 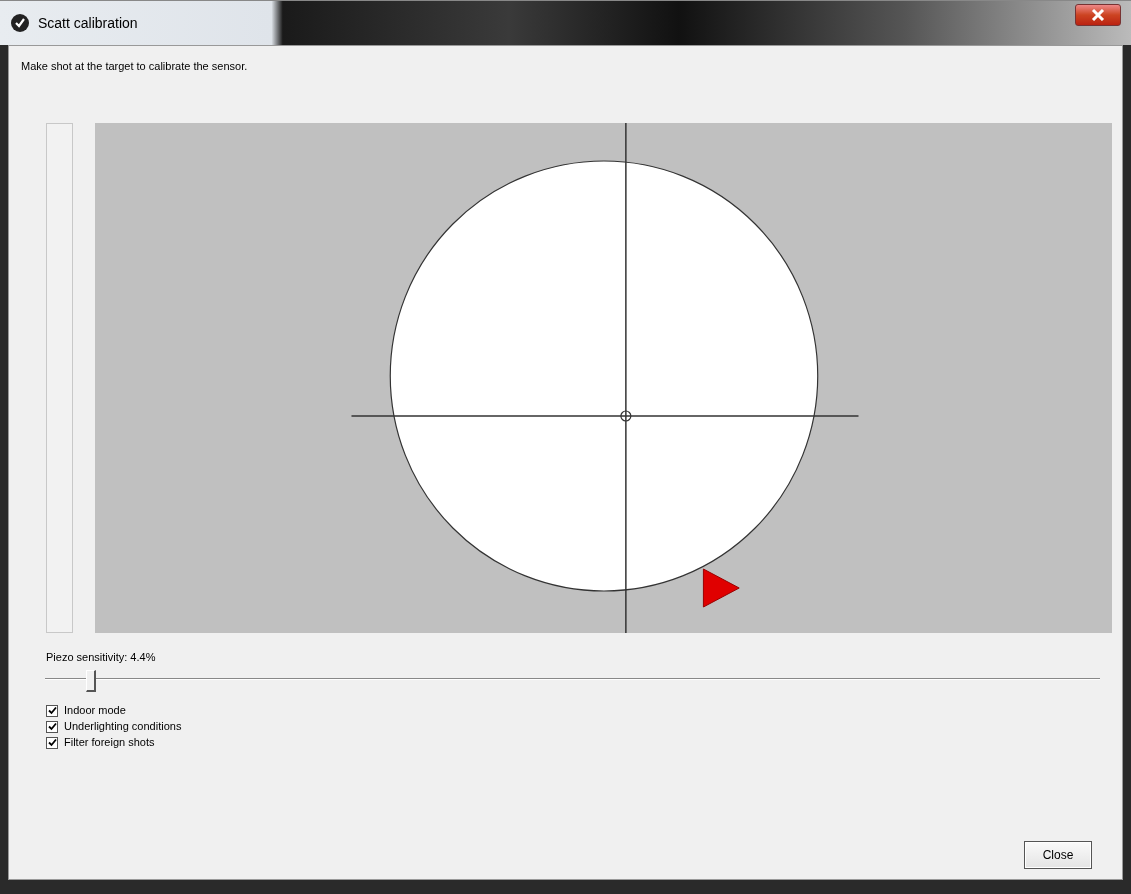 I want to click on sensitivity-label: Piezo sensitivity: 4.4%, so click(x=101, y=657).